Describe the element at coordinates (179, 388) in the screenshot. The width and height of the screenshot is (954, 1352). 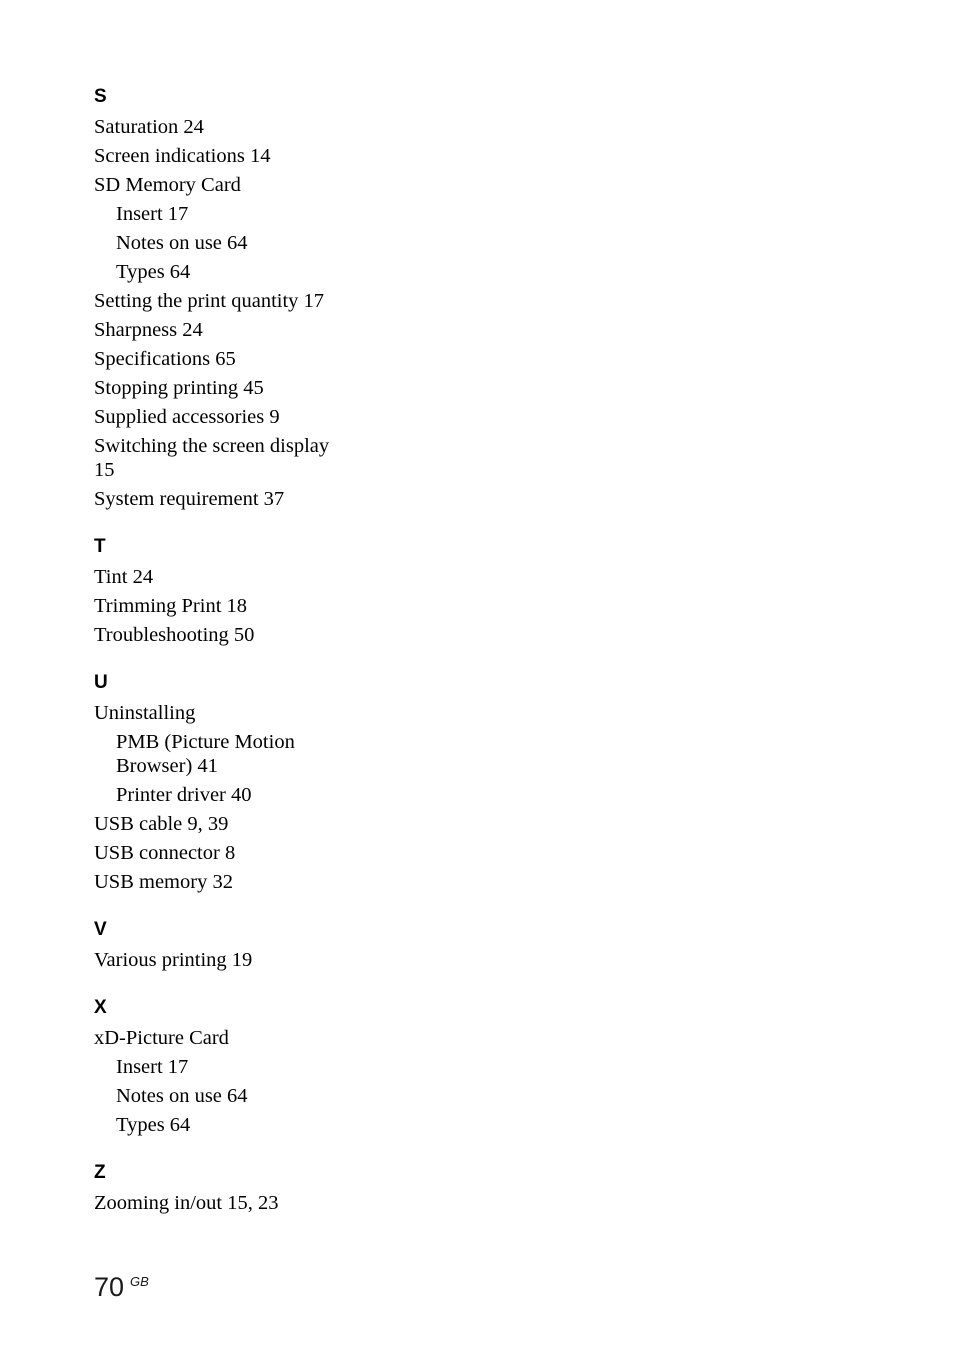
I see `index-entry: Stopping printing 45` at that location.